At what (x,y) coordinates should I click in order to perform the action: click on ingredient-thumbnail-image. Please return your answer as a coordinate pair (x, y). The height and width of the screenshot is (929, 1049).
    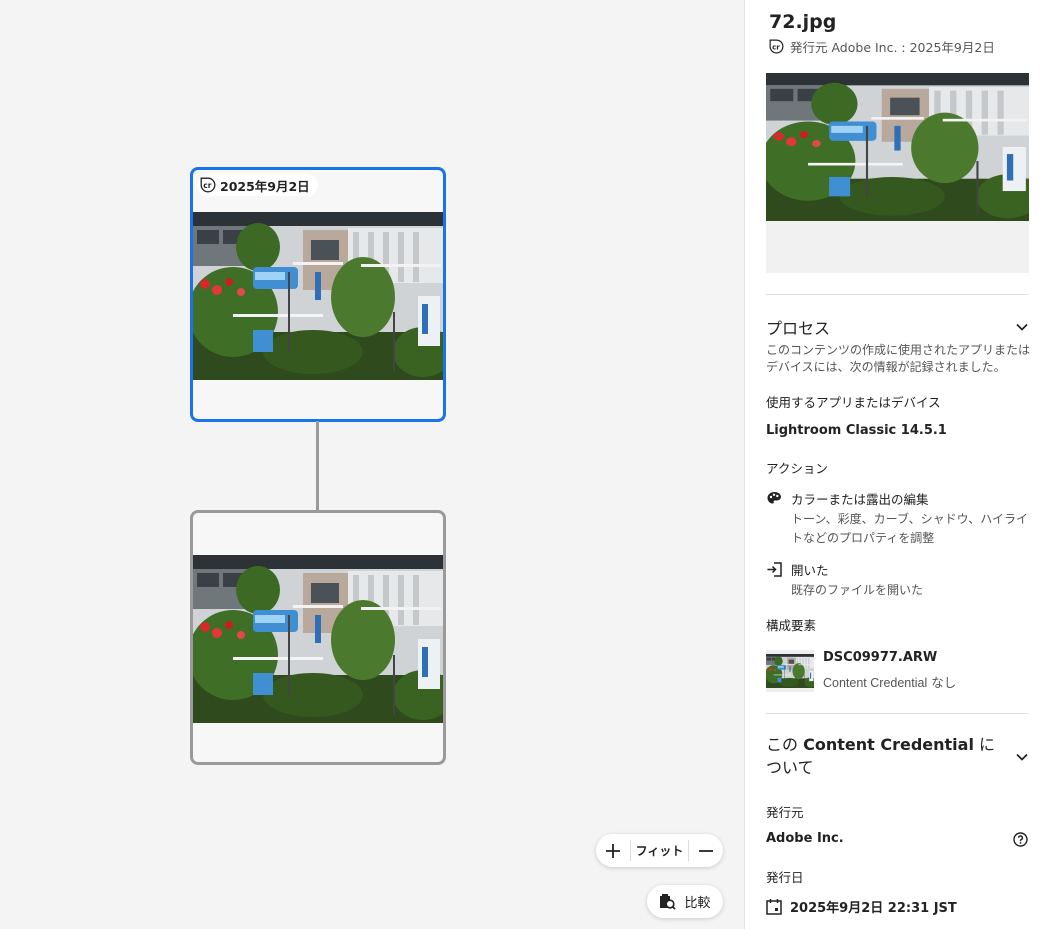
    Looking at the image, I should click on (790, 671).